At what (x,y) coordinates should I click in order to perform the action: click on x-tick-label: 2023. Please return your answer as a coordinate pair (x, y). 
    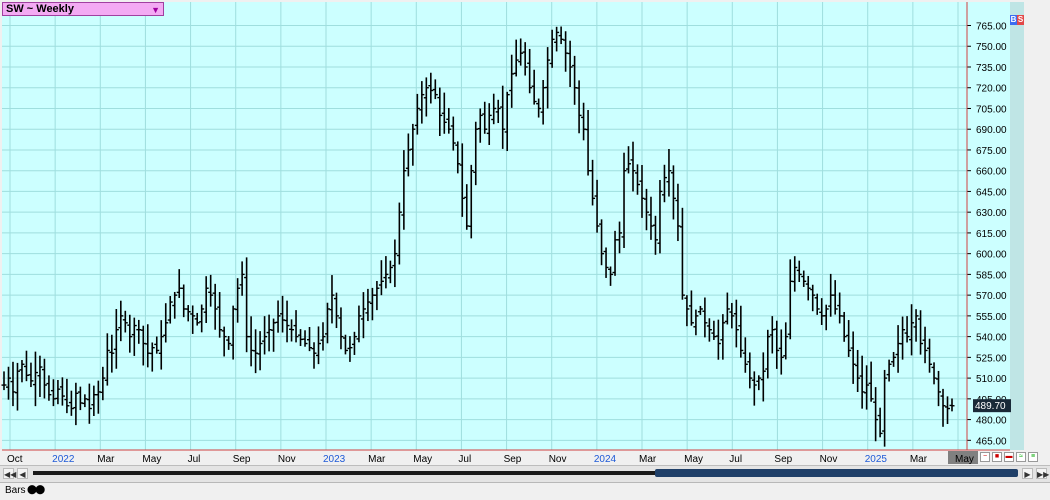
    Looking at the image, I should click on (334, 459).